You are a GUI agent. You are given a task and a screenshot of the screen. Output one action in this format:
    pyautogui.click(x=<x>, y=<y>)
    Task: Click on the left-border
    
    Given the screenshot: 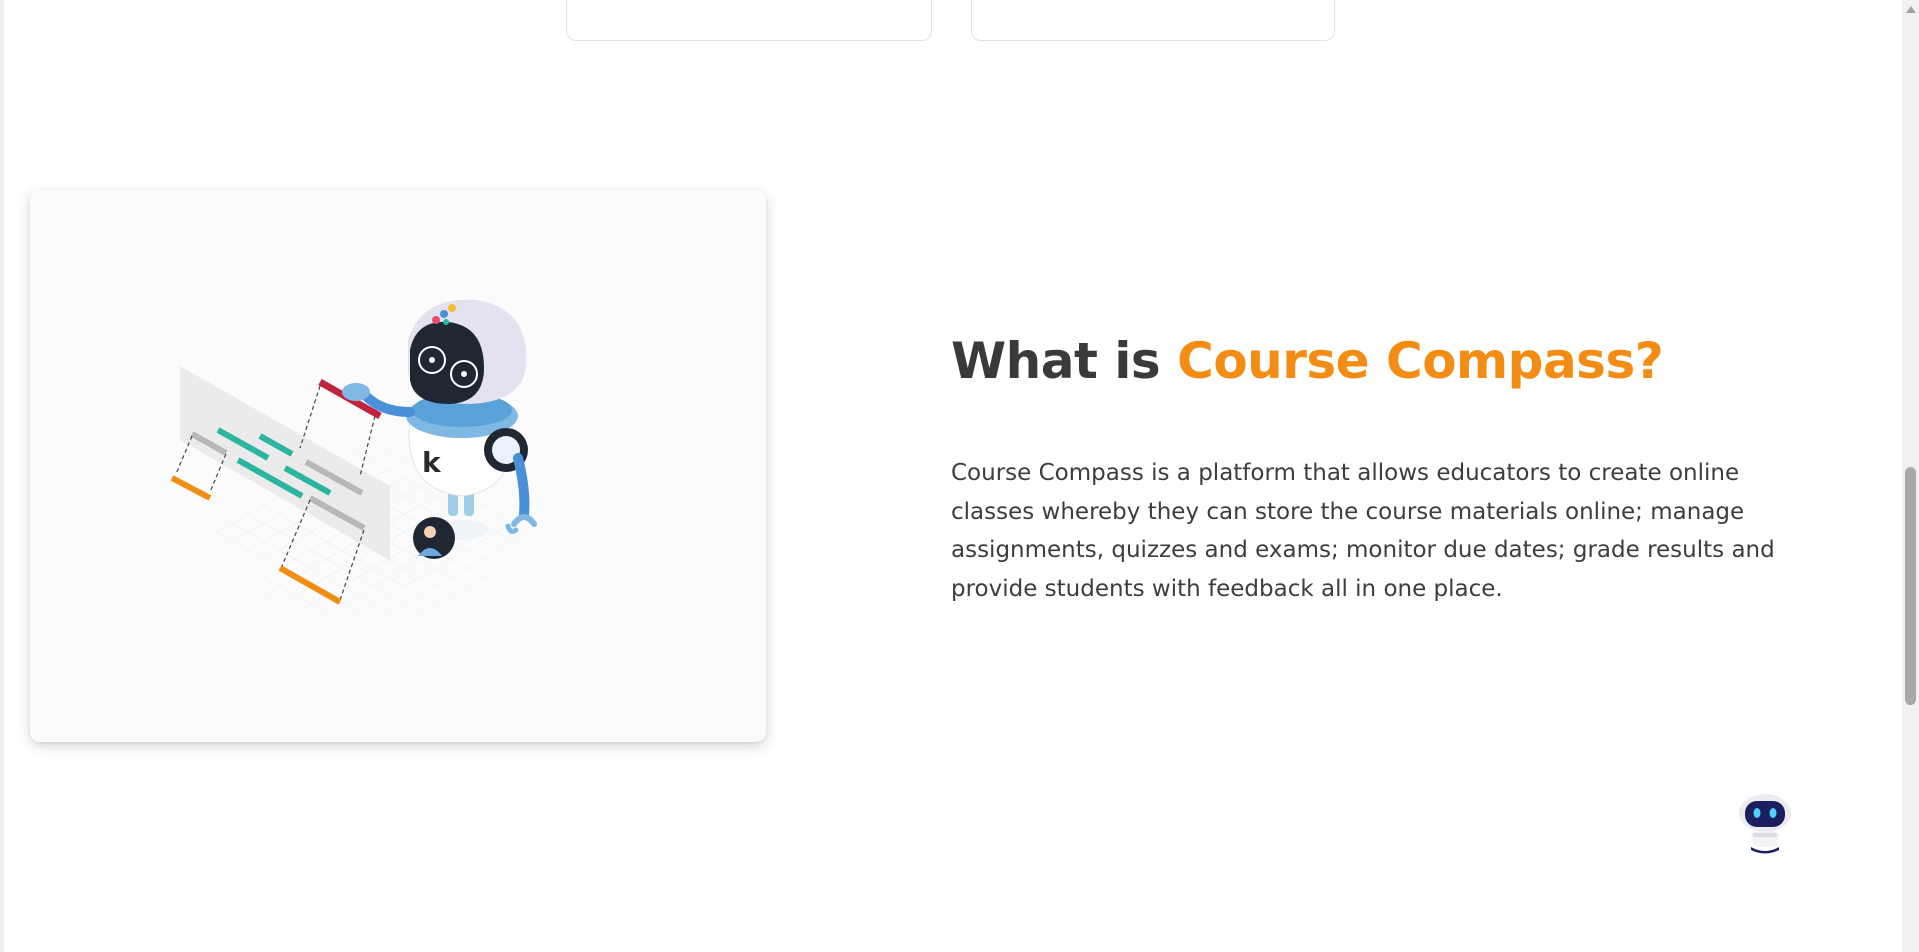 What is the action you would take?
    pyautogui.click(x=2, y=476)
    